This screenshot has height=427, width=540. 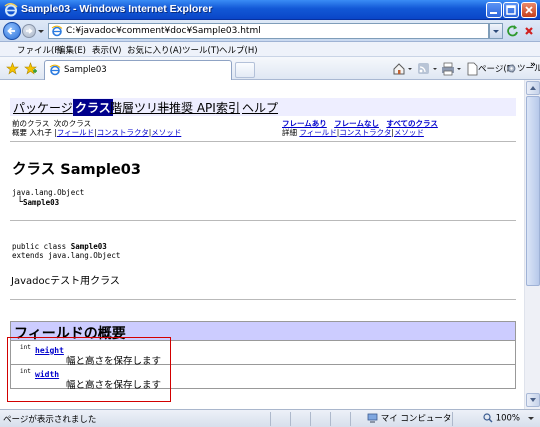 I want to click on security-zone-label: マイ コンピュータ, so click(x=416, y=419).